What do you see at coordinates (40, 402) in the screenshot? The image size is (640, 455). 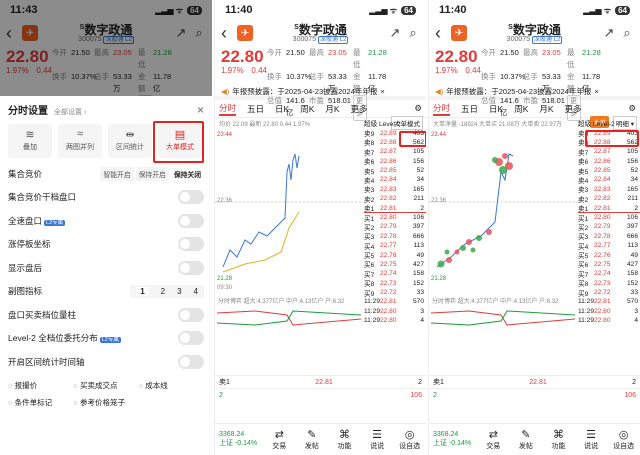 I see `checkbox-item: 条件单标记` at bounding box center [40, 402].